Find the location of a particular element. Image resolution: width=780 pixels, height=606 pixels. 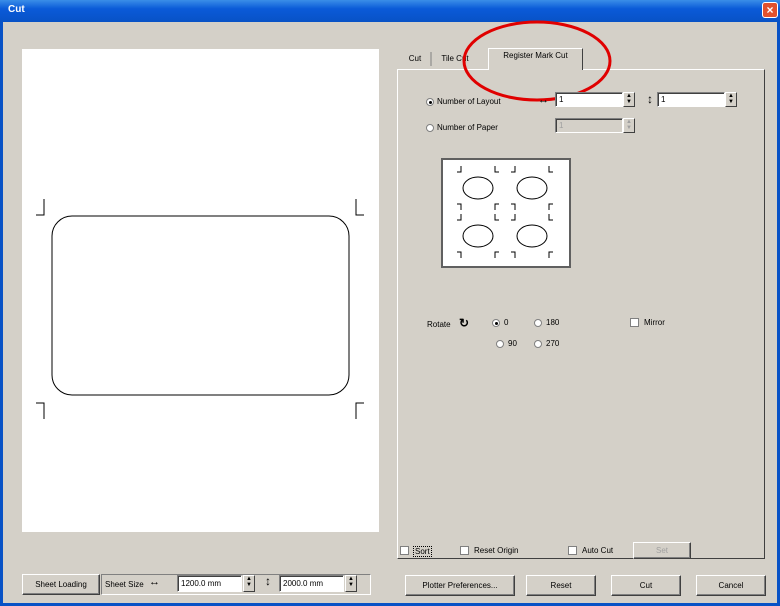

reset-origin-label: Reset Origin is located at coordinates (496, 550).